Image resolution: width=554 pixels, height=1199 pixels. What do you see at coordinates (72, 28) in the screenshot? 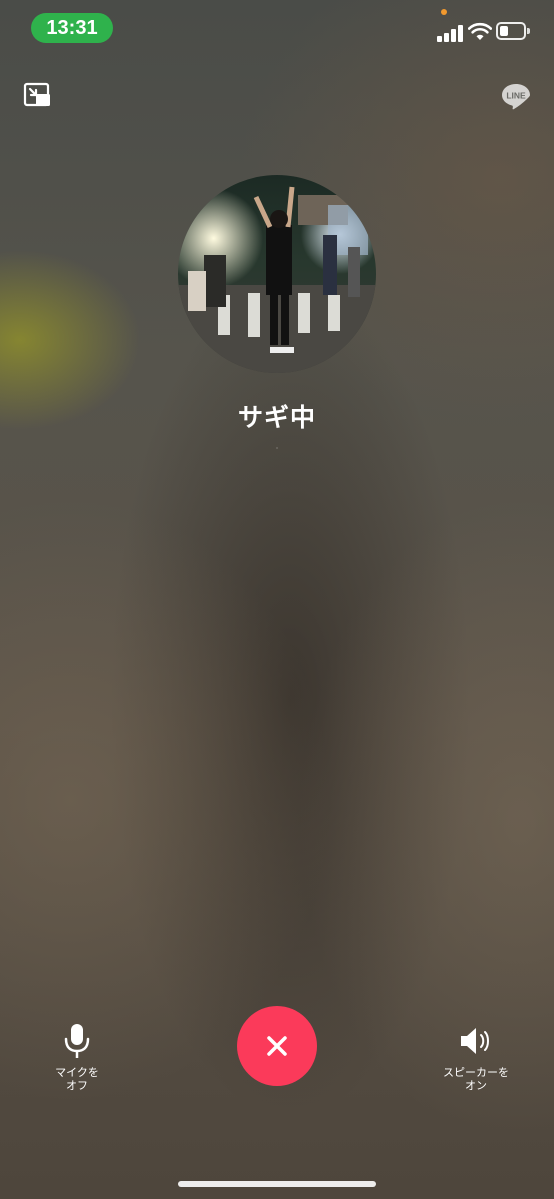
I see `status-time: 13:31` at bounding box center [72, 28].